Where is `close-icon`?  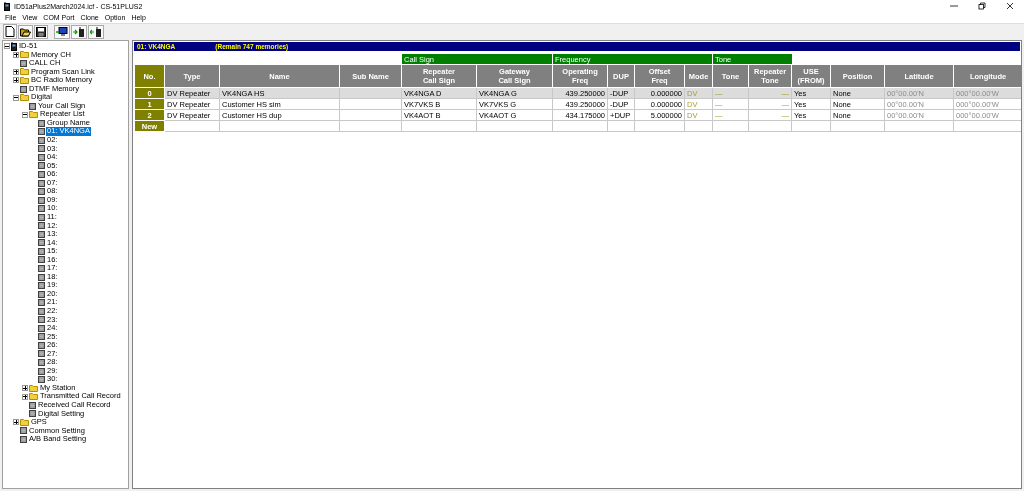
close-icon is located at coordinates (1010, 6).